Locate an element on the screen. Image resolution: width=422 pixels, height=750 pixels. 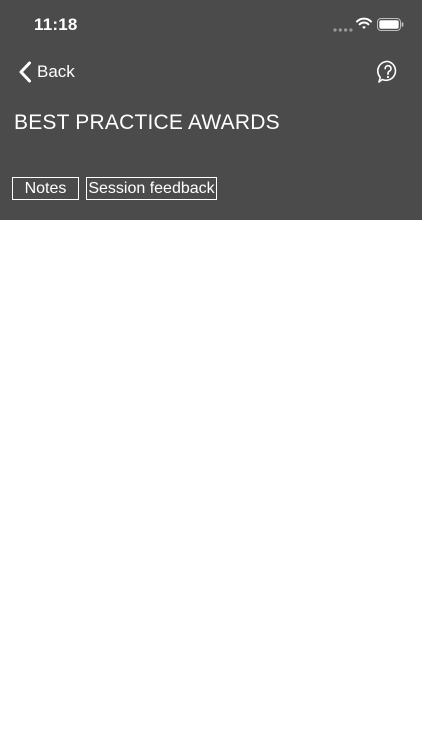
tab-bar: Notes Session feedback is located at coordinates (114, 188).